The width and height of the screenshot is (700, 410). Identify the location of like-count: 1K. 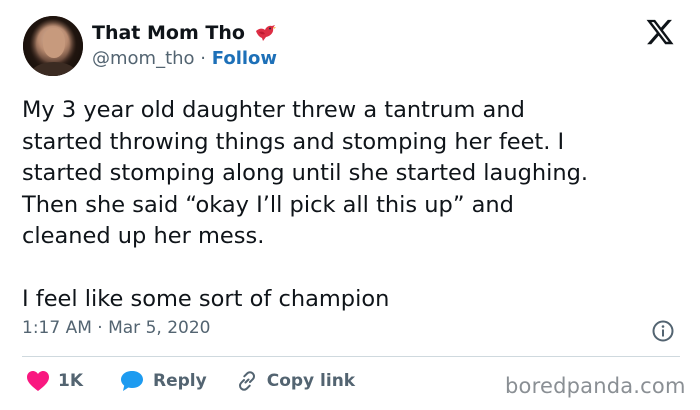
(71, 381).